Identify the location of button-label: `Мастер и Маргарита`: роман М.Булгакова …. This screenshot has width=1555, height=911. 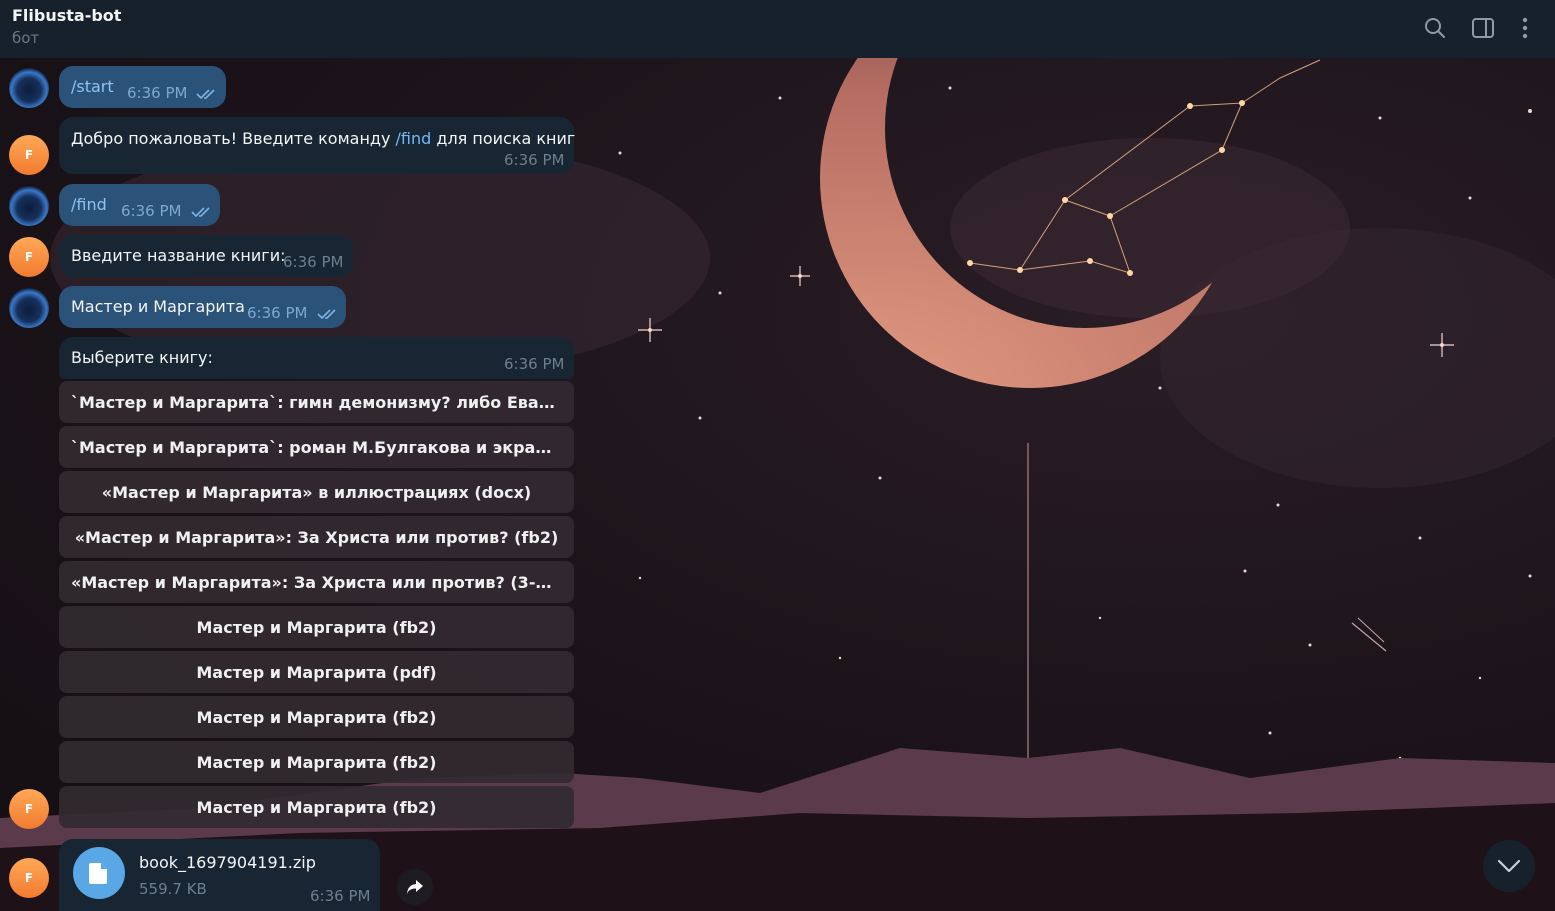
(322, 447).